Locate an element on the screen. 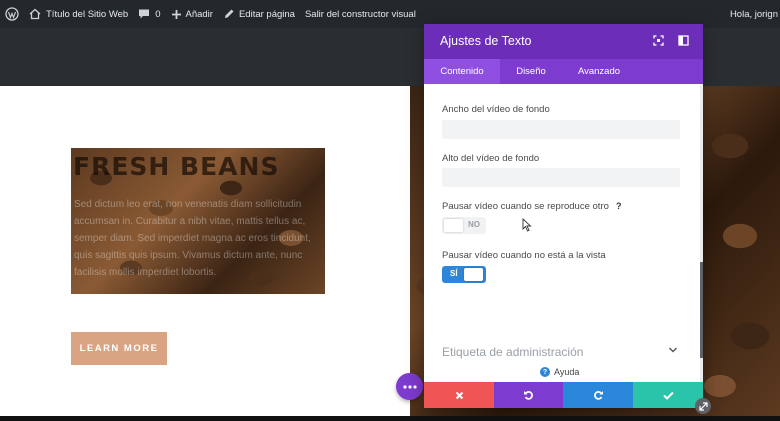 Image resolution: width=780 pixels, height=421 pixels. undo-icon is located at coordinates (528, 395).